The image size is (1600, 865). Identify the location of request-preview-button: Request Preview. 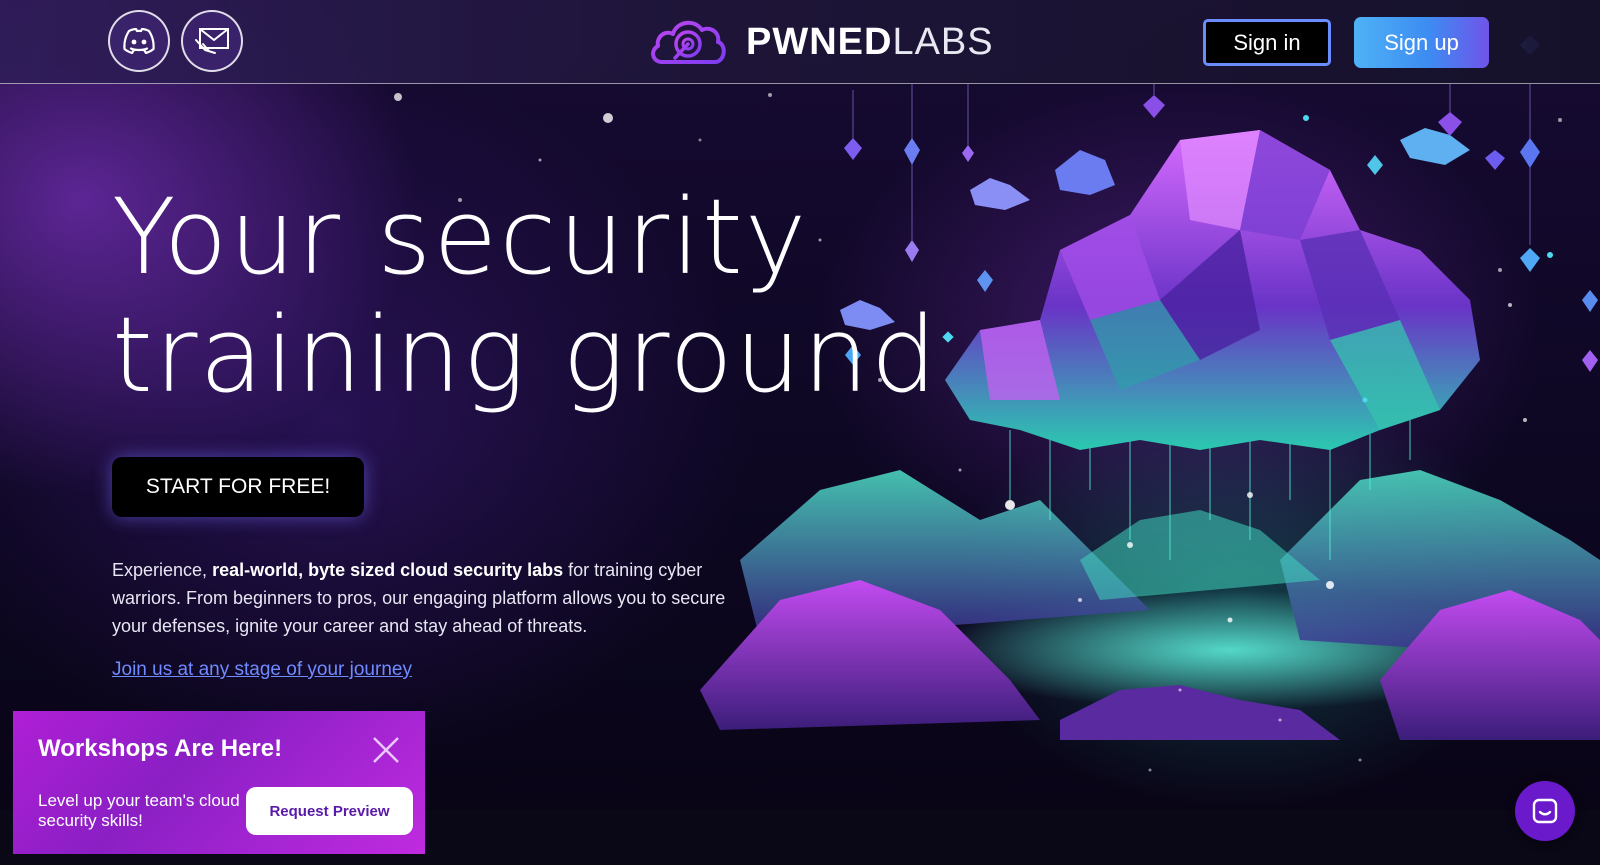
(329, 811).